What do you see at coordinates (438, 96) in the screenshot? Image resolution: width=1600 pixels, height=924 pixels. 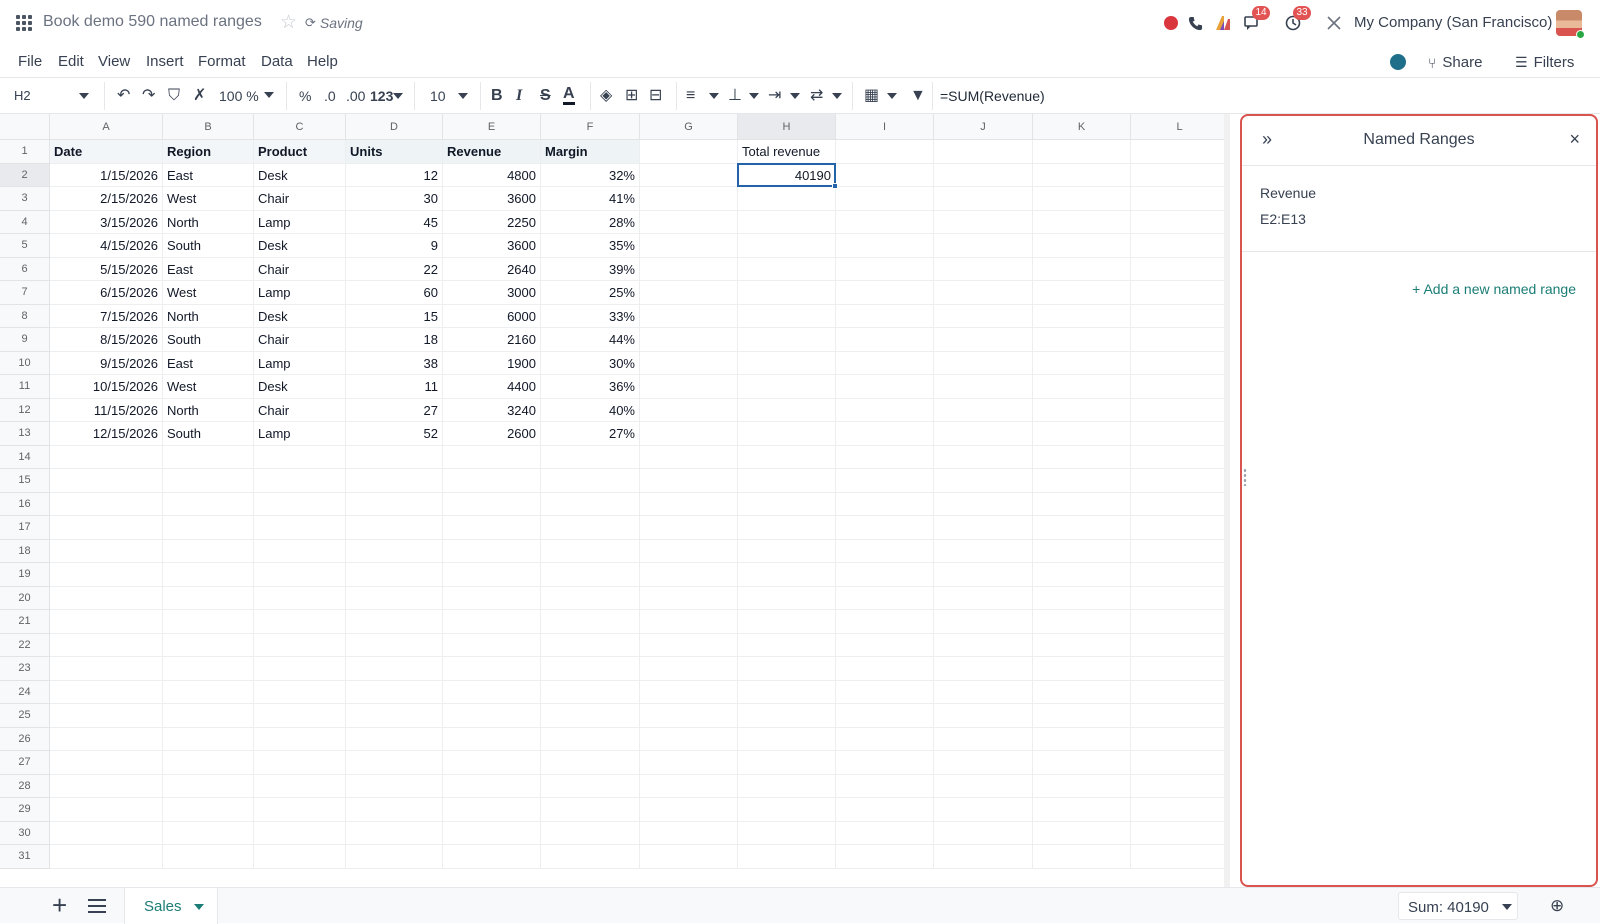 I see `font-size-select: 10` at bounding box center [438, 96].